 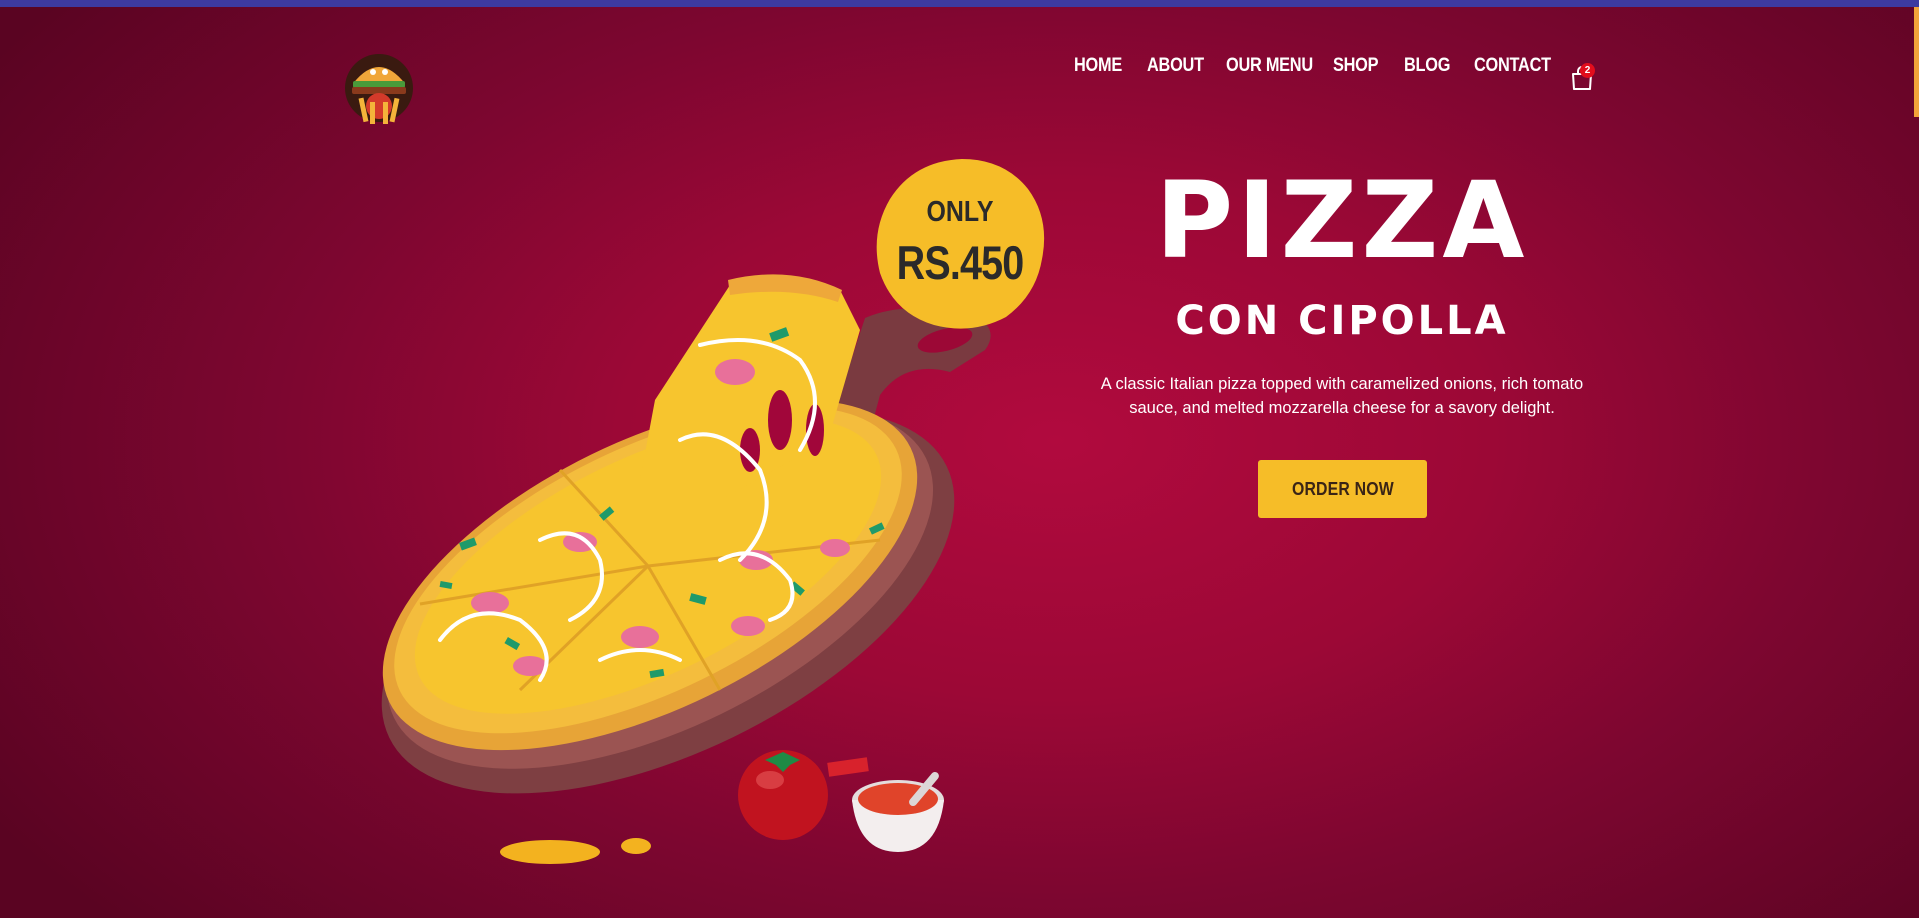 What do you see at coordinates (1269, 66) in the screenshot?
I see `nav-our-menu: OUR MENU` at bounding box center [1269, 66].